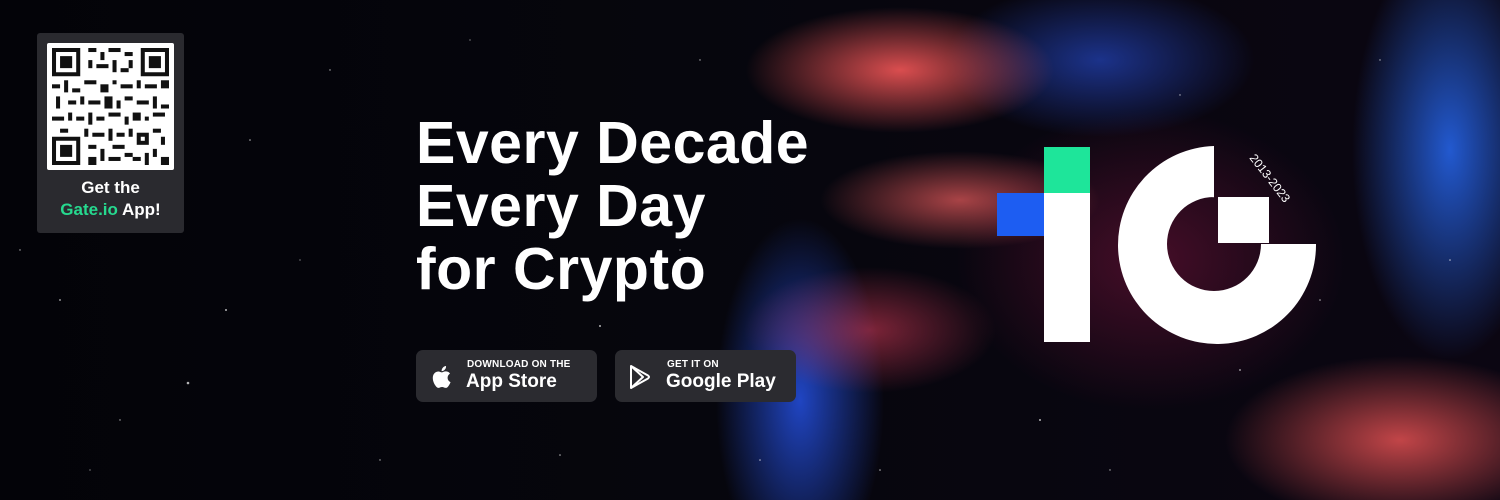  What do you see at coordinates (561, 269) in the screenshot?
I see `headline-line-3: for Crypto` at bounding box center [561, 269].